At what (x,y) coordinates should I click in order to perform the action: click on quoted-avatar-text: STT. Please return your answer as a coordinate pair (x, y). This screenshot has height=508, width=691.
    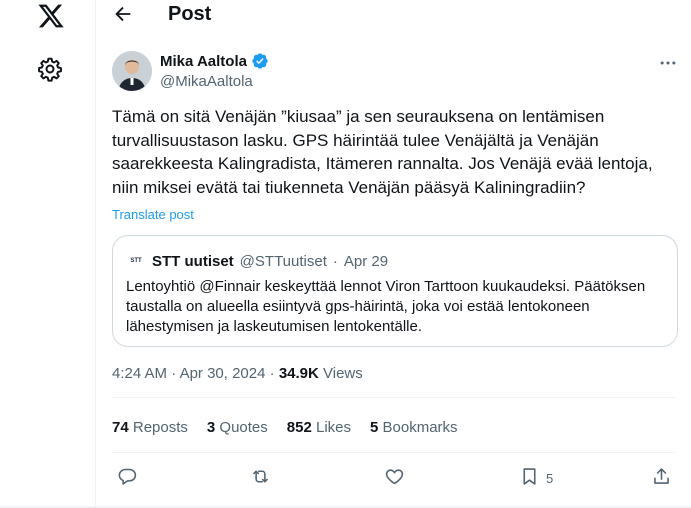
    Looking at the image, I should click on (136, 261).